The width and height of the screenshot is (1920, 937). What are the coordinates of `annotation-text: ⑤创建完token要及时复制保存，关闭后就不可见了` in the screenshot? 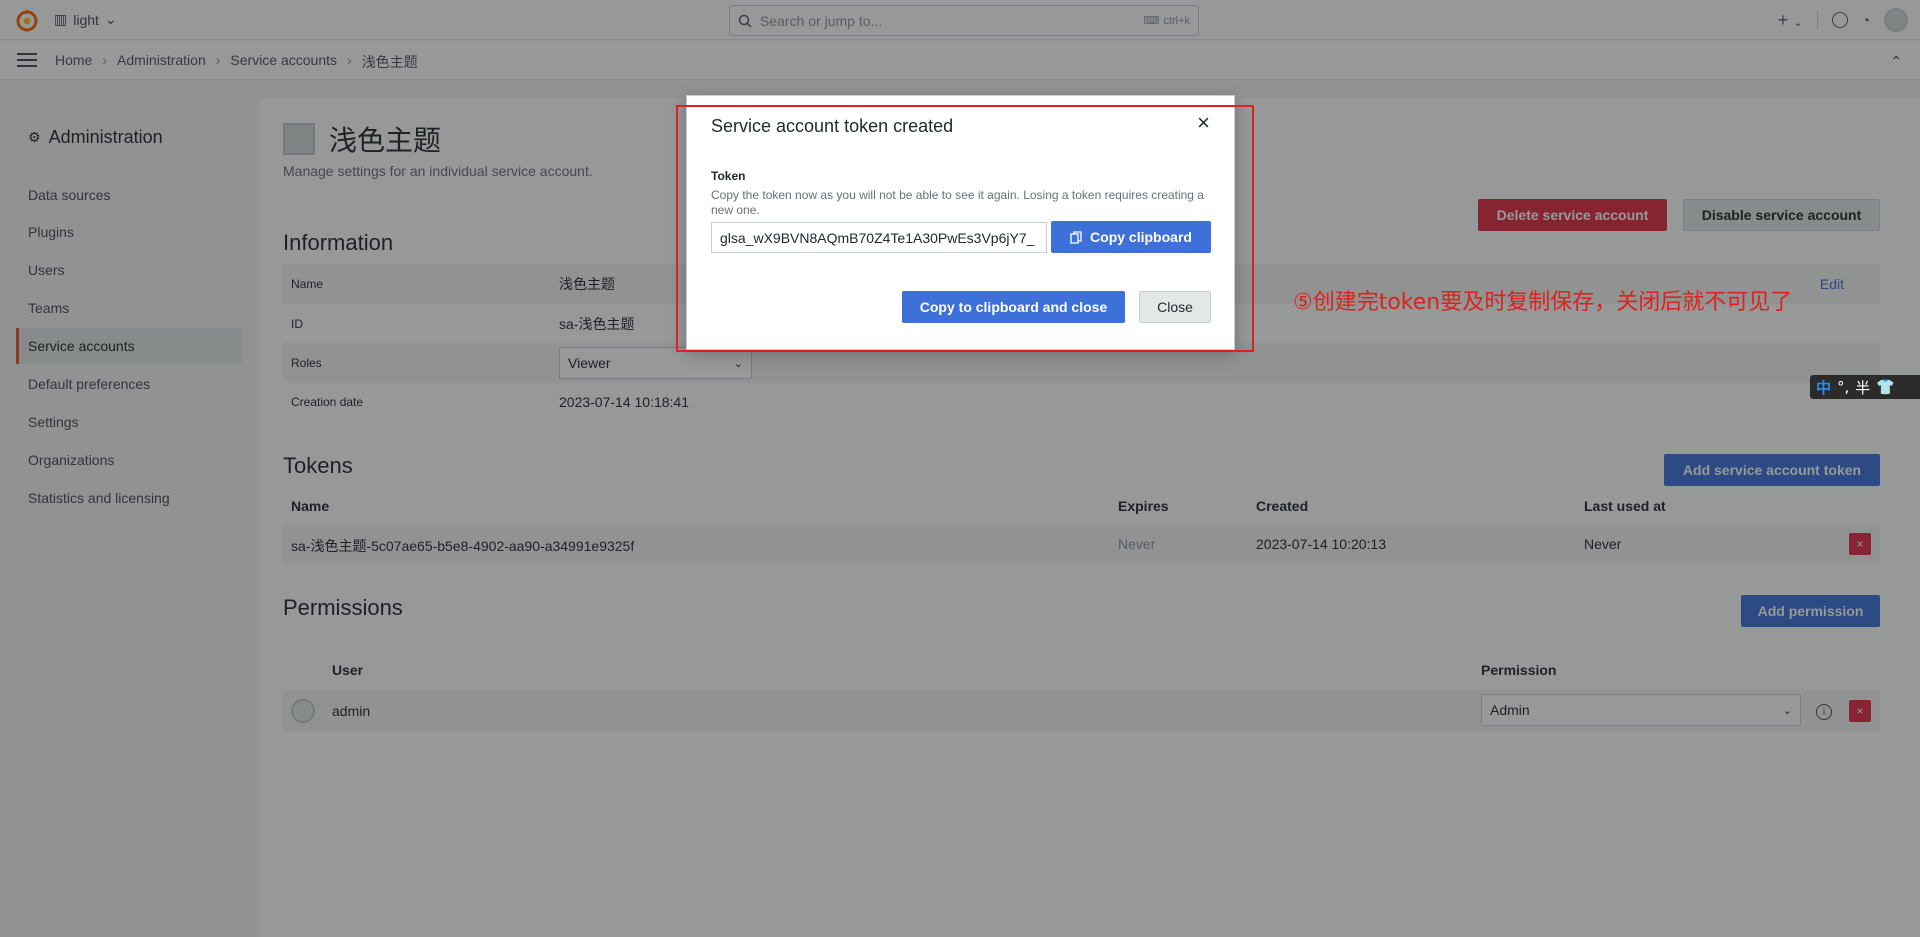 It's located at (1543, 302).